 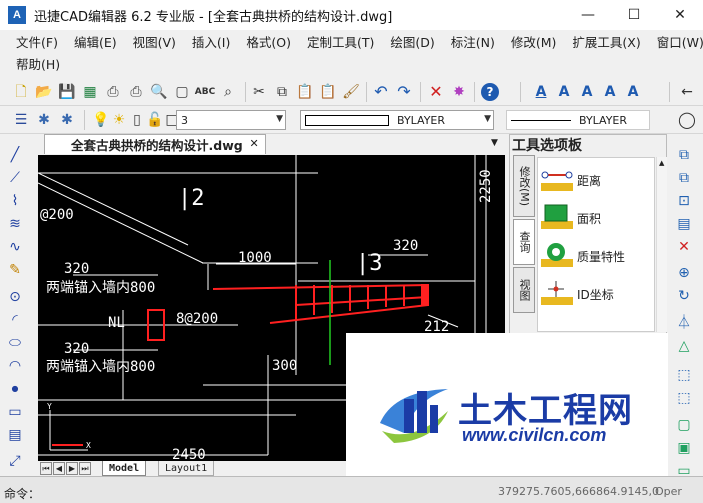 What do you see at coordinates (684, 375) in the screenshot?
I see `stretch-icon: ⬚` at bounding box center [684, 375].